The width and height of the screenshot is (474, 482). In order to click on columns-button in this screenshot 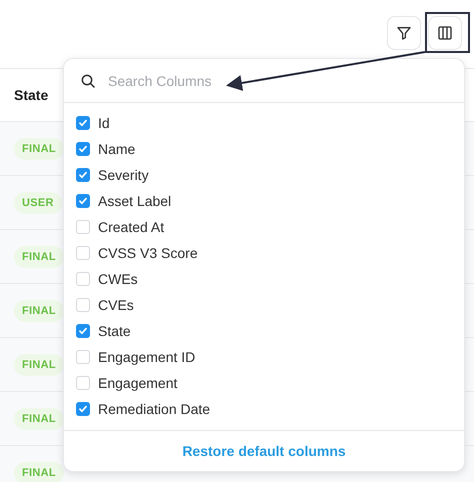, I will do `click(445, 33)`.